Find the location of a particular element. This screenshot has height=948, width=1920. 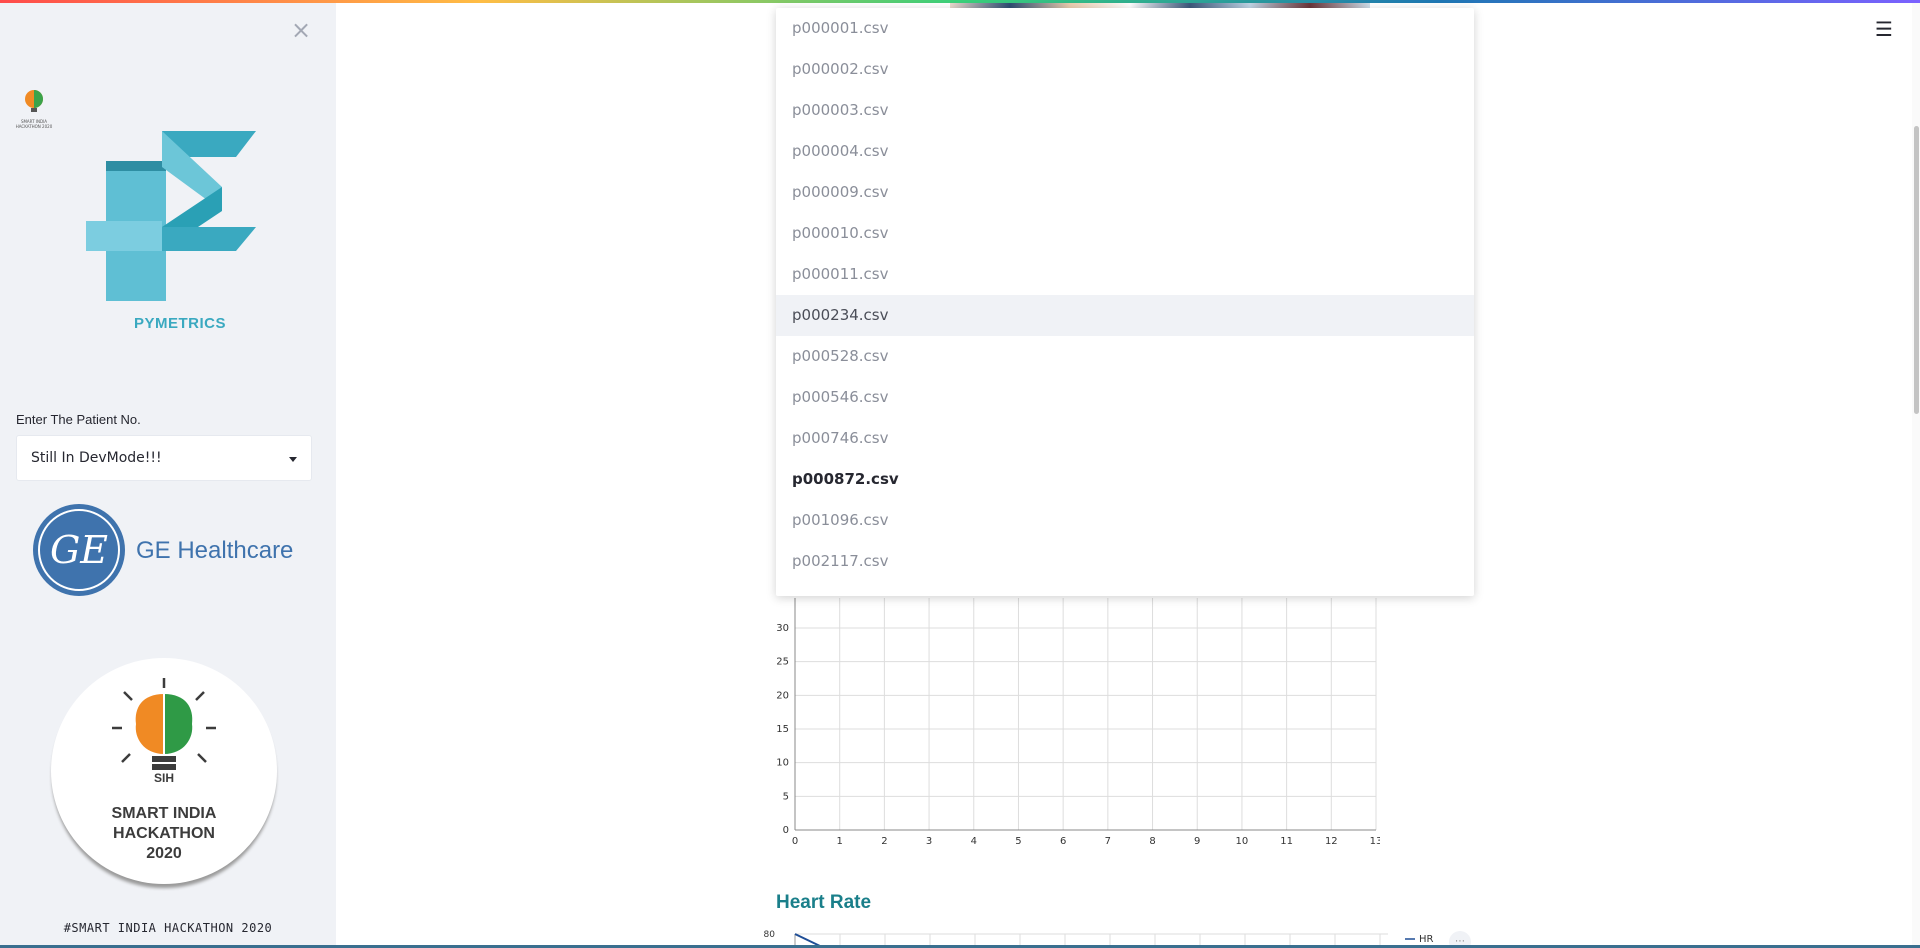

sih-title-line2: HACKATHON is located at coordinates (164, 833).